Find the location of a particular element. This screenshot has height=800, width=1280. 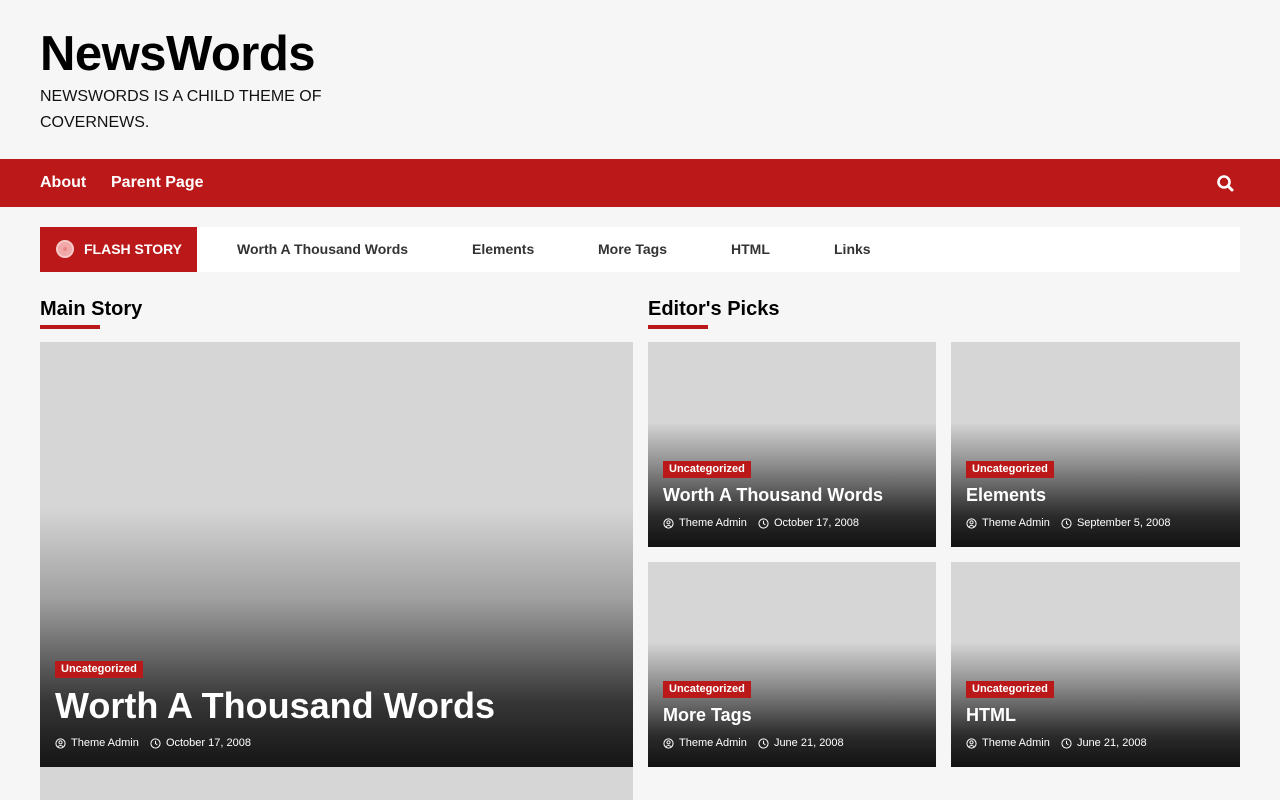

editors-pick-title: HTML is located at coordinates (991, 715).